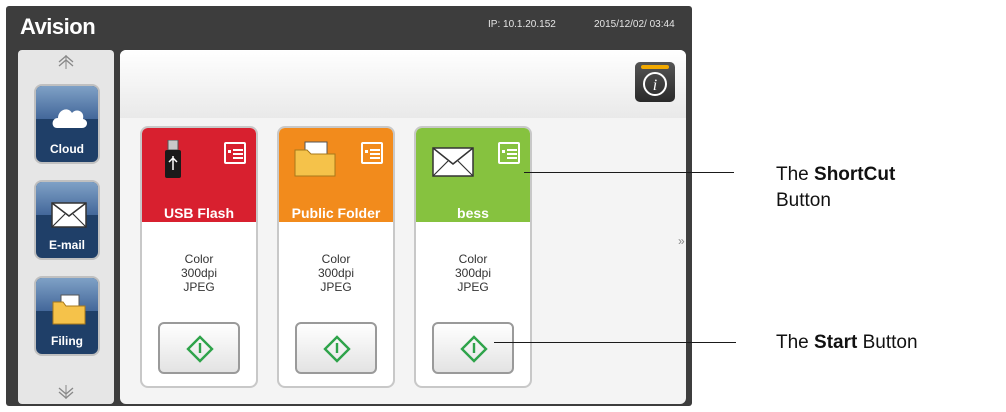  Describe the element at coordinates (67, 341) in the screenshot. I see `sidebar-item-label: Filing` at that location.